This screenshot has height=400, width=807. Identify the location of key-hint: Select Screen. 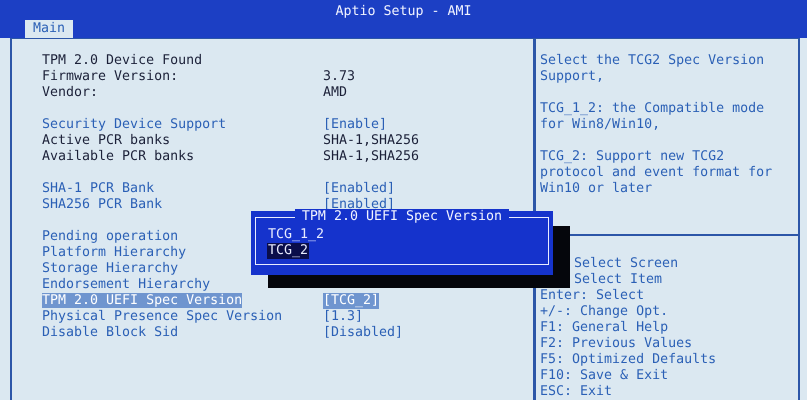
(626, 263).